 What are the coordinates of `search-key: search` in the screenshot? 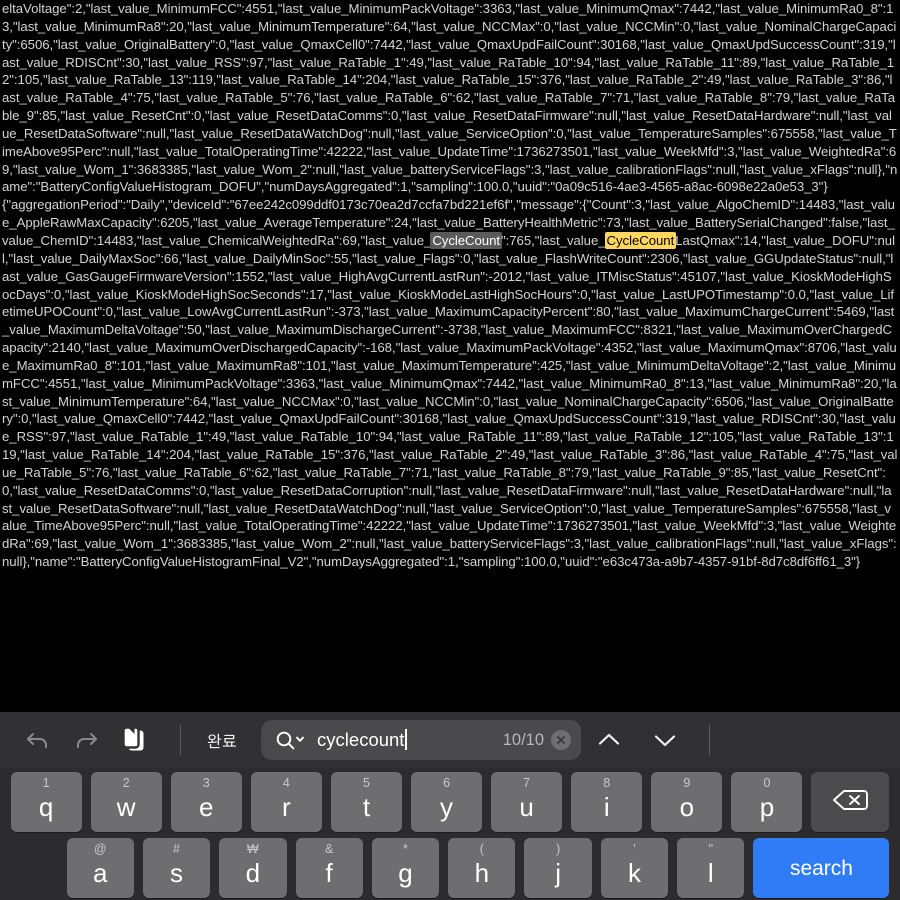 It's located at (821, 868).